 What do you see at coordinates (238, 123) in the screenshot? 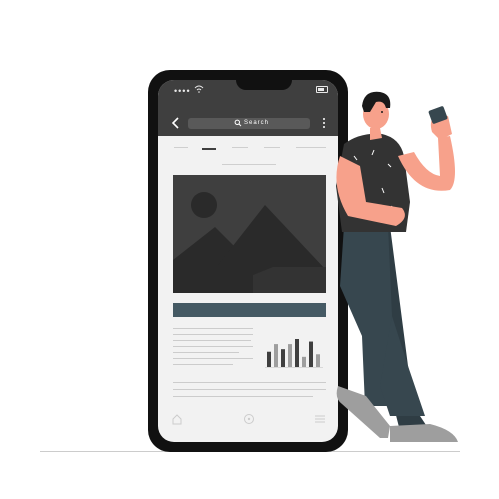
I see `search-icon` at bounding box center [238, 123].